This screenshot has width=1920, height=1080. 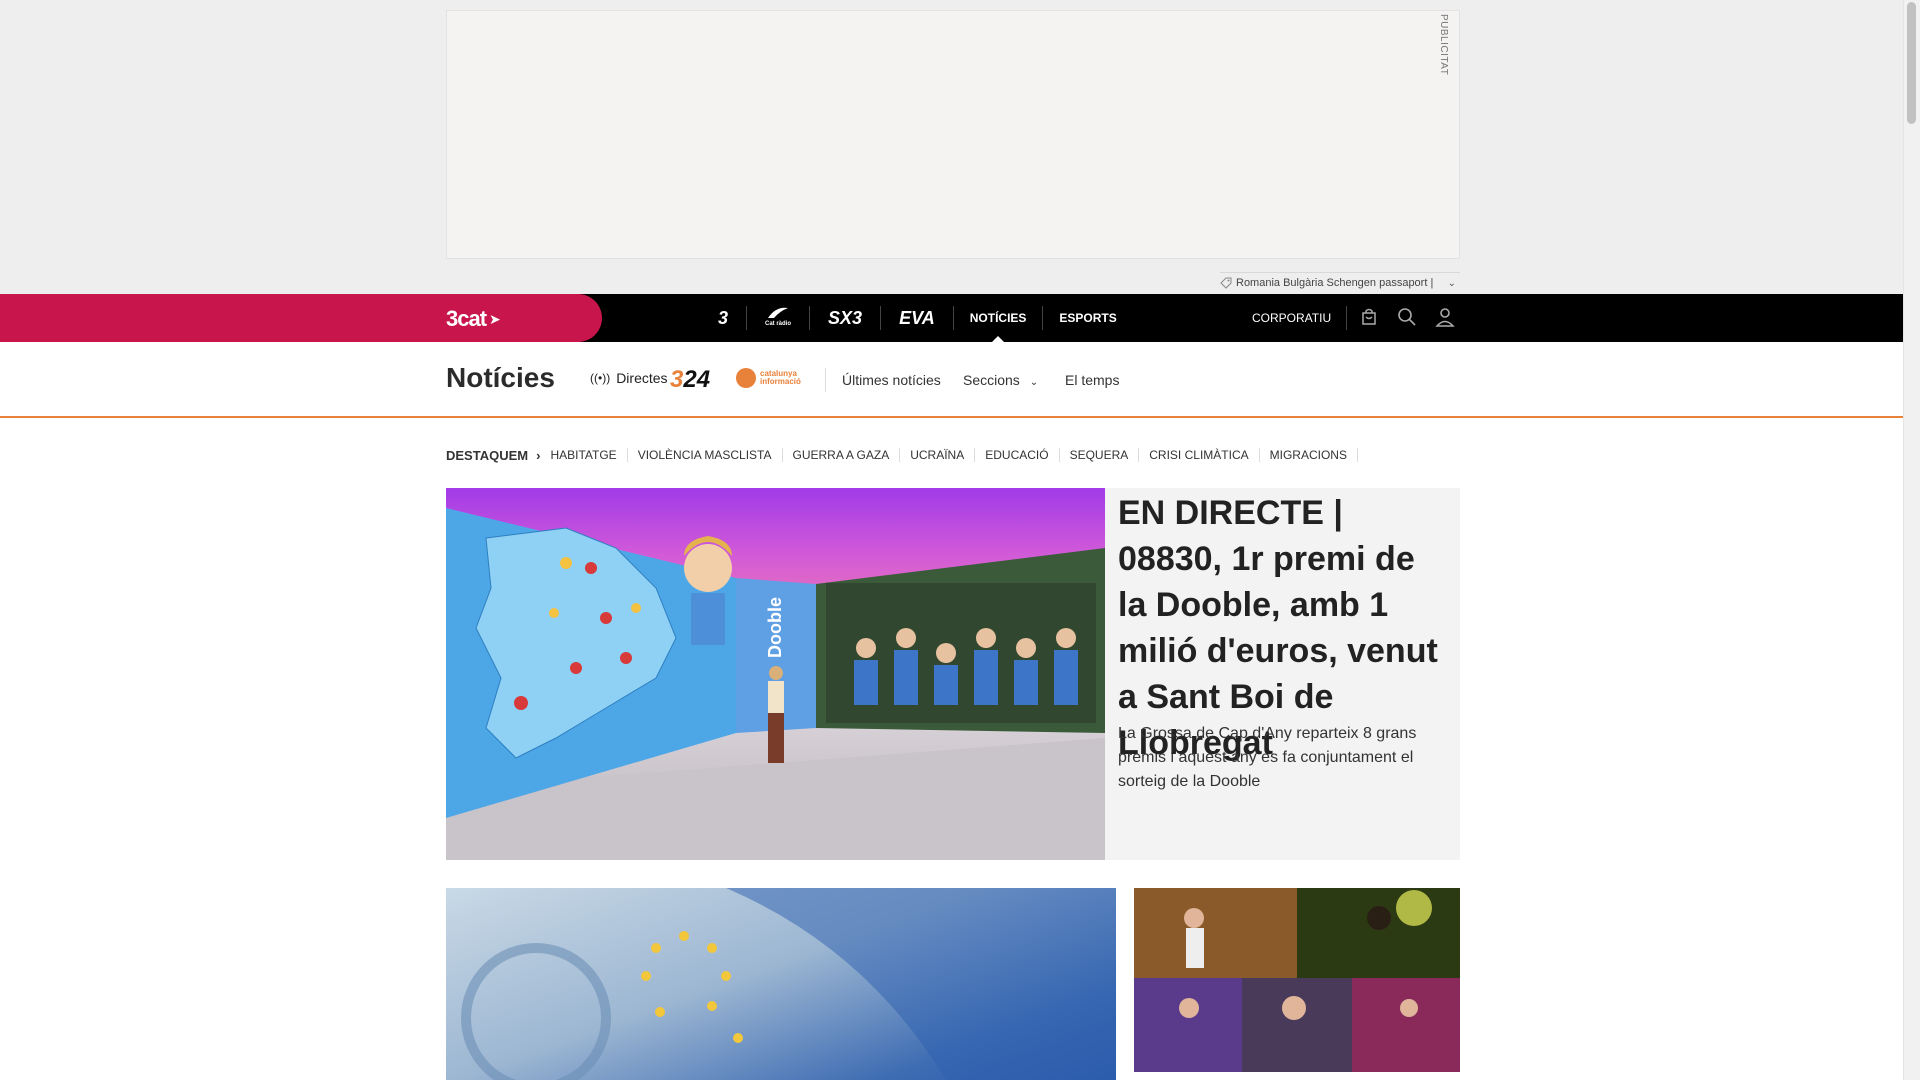 I want to click on shopping-bag-icon, so click(x=1369, y=317).